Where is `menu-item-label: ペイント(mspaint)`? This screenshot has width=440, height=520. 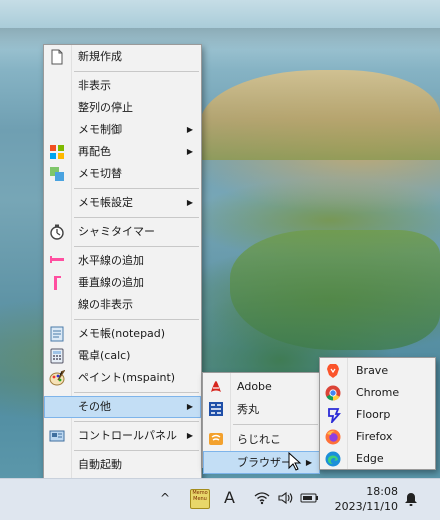 menu-item-label: ペイント(mspaint) is located at coordinates (127, 377).